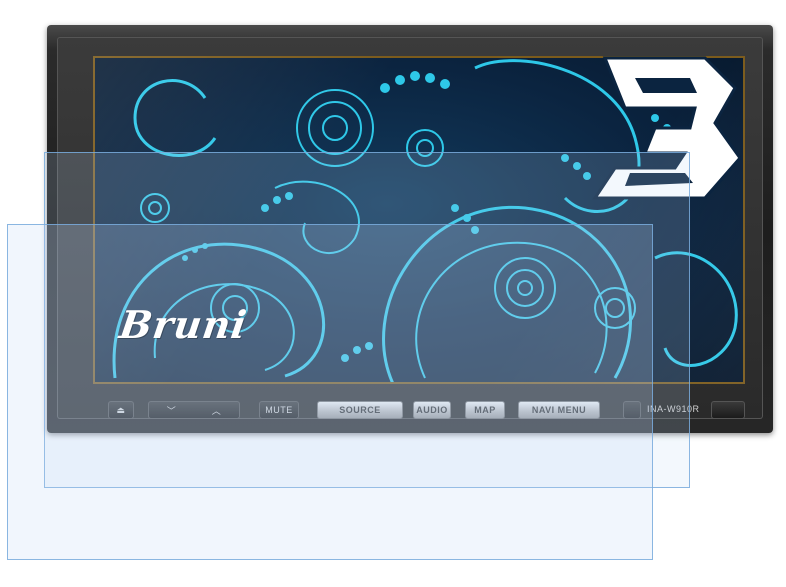 This screenshot has height=587, width=786. I want to click on mute-button: MUTE, so click(279, 410).